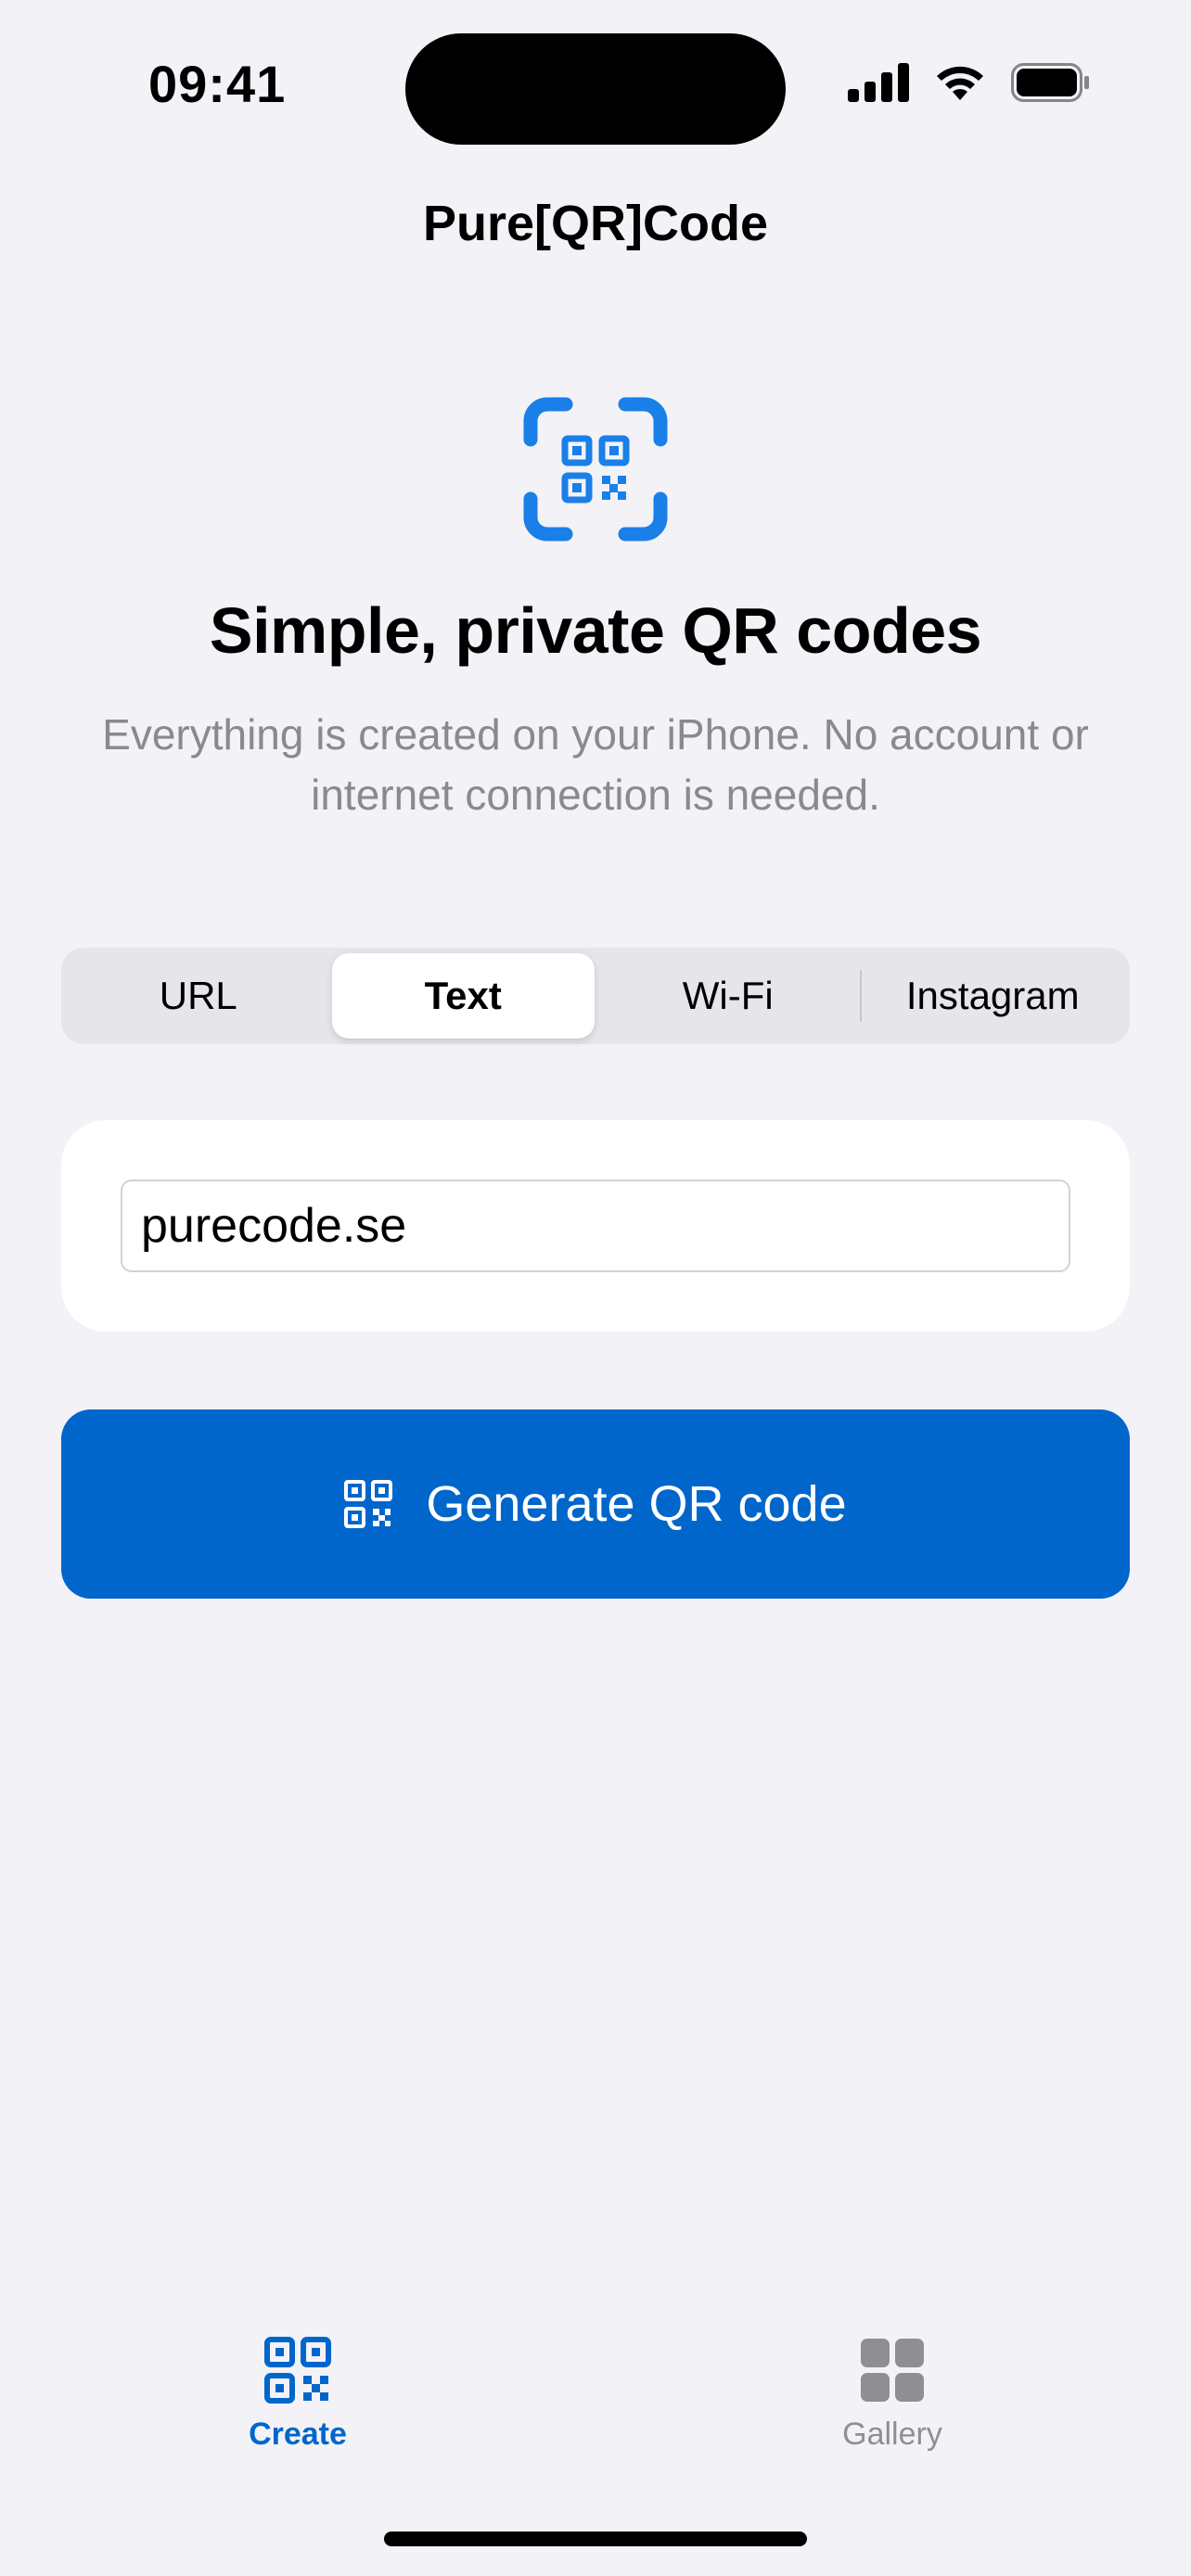 This screenshot has height=2576, width=1191. I want to click on cellular-signal-icon, so click(879, 82).